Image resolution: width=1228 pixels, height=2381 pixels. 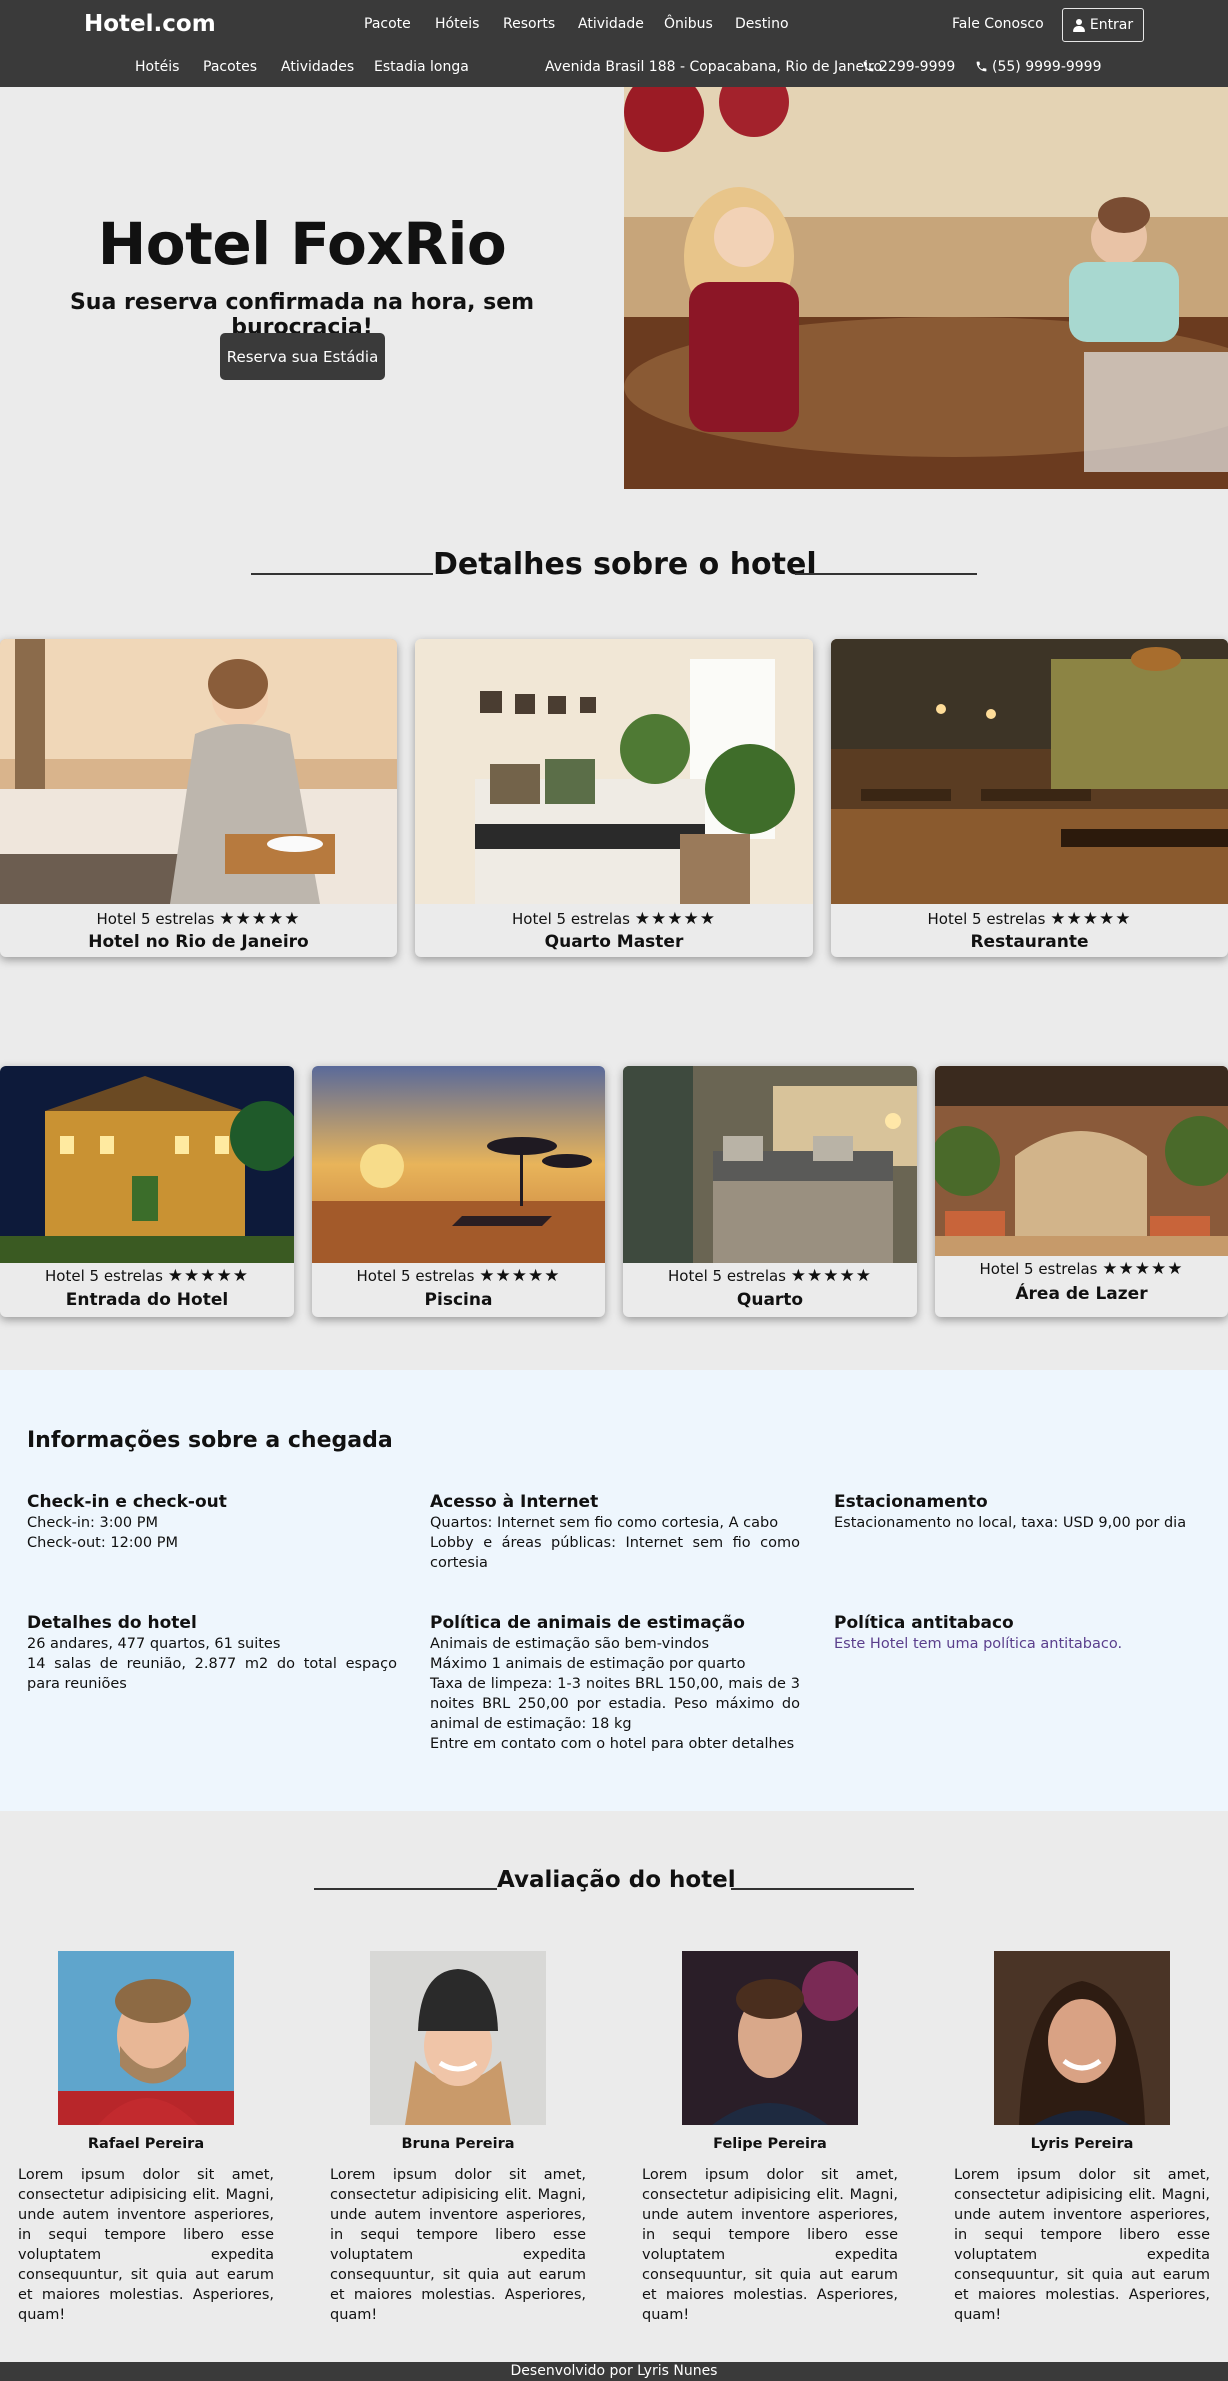 What do you see at coordinates (230, 67) in the screenshot?
I see `subnav-pacotes: Pacotes` at bounding box center [230, 67].